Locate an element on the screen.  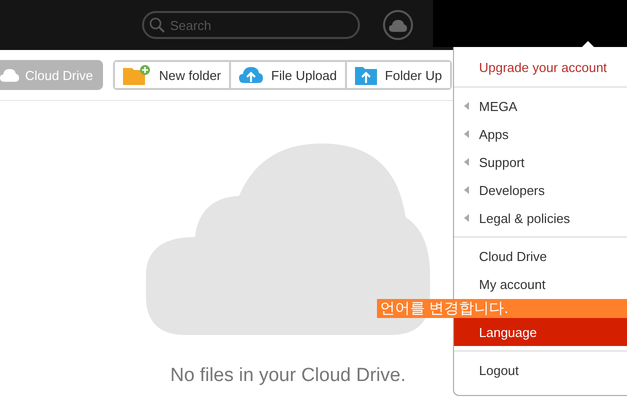
location-label: Cloud Drive is located at coordinates (59, 75).